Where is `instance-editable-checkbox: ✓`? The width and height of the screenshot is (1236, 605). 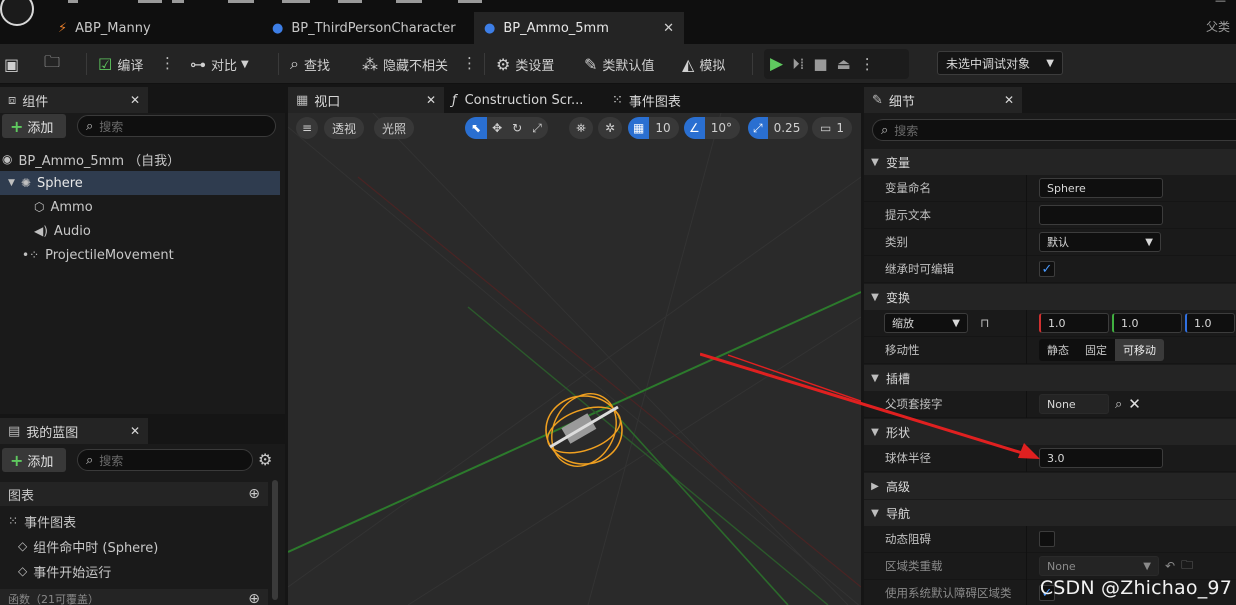
instance-editable-checkbox: ✓ is located at coordinates (1047, 269).